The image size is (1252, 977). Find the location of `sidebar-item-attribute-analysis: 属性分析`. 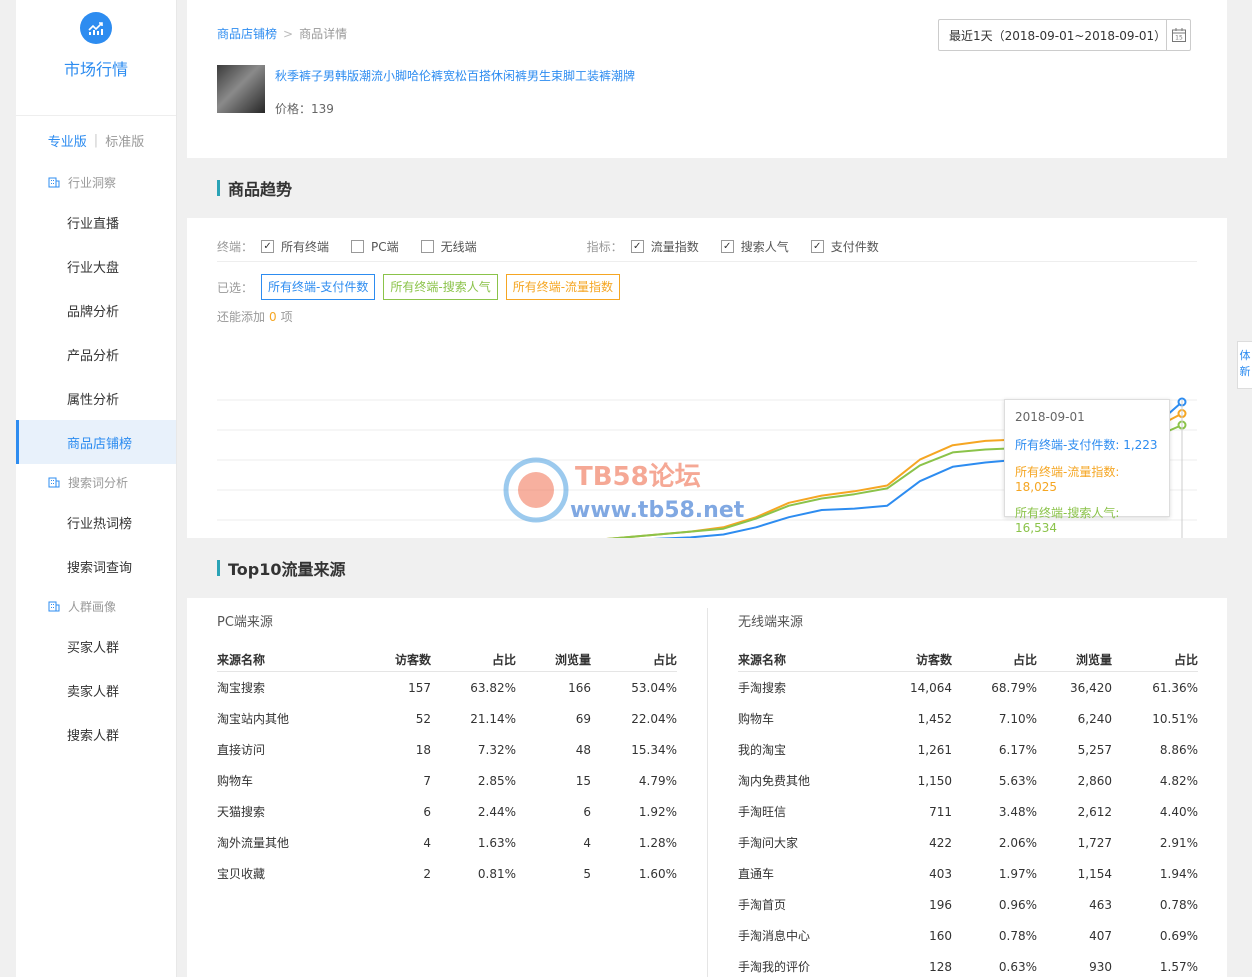

sidebar-item-attribute-analysis: 属性分析 is located at coordinates (96, 398).